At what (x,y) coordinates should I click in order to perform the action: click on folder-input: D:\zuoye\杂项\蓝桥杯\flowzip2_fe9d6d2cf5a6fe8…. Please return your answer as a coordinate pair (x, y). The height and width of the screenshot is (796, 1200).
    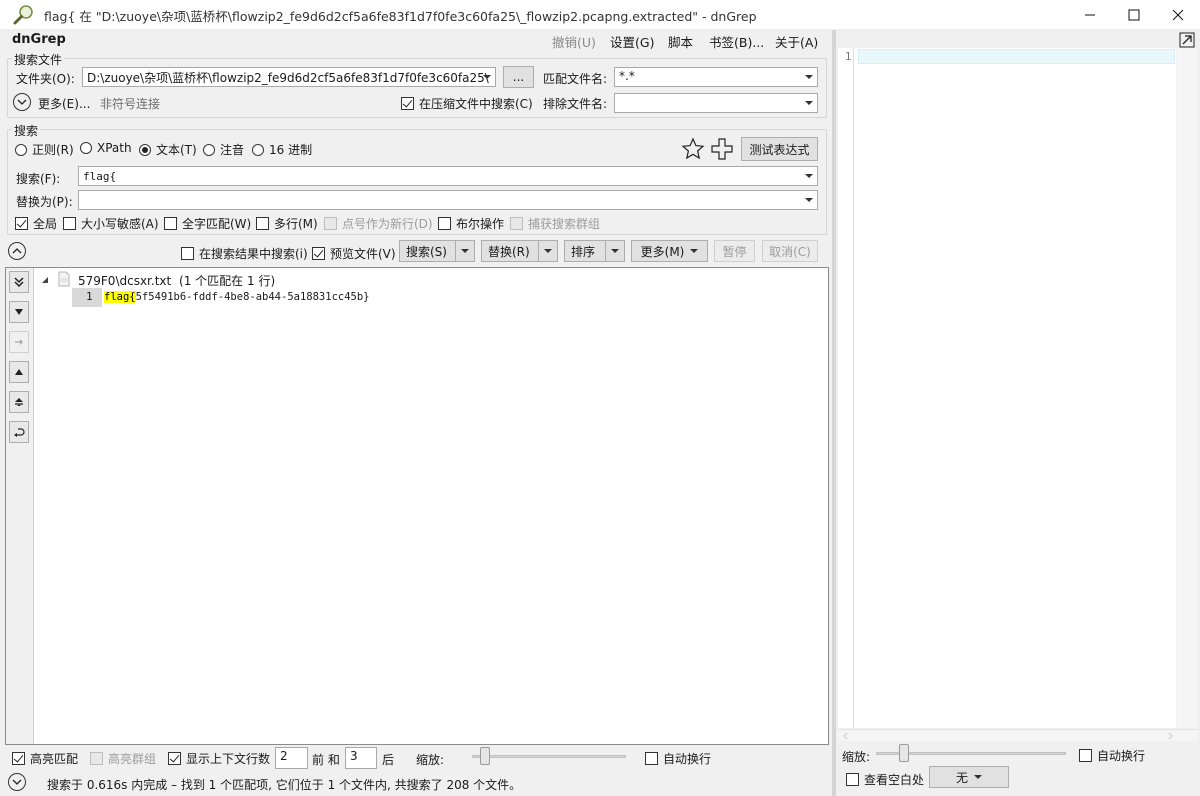
    Looking at the image, I should click on (289, 77).